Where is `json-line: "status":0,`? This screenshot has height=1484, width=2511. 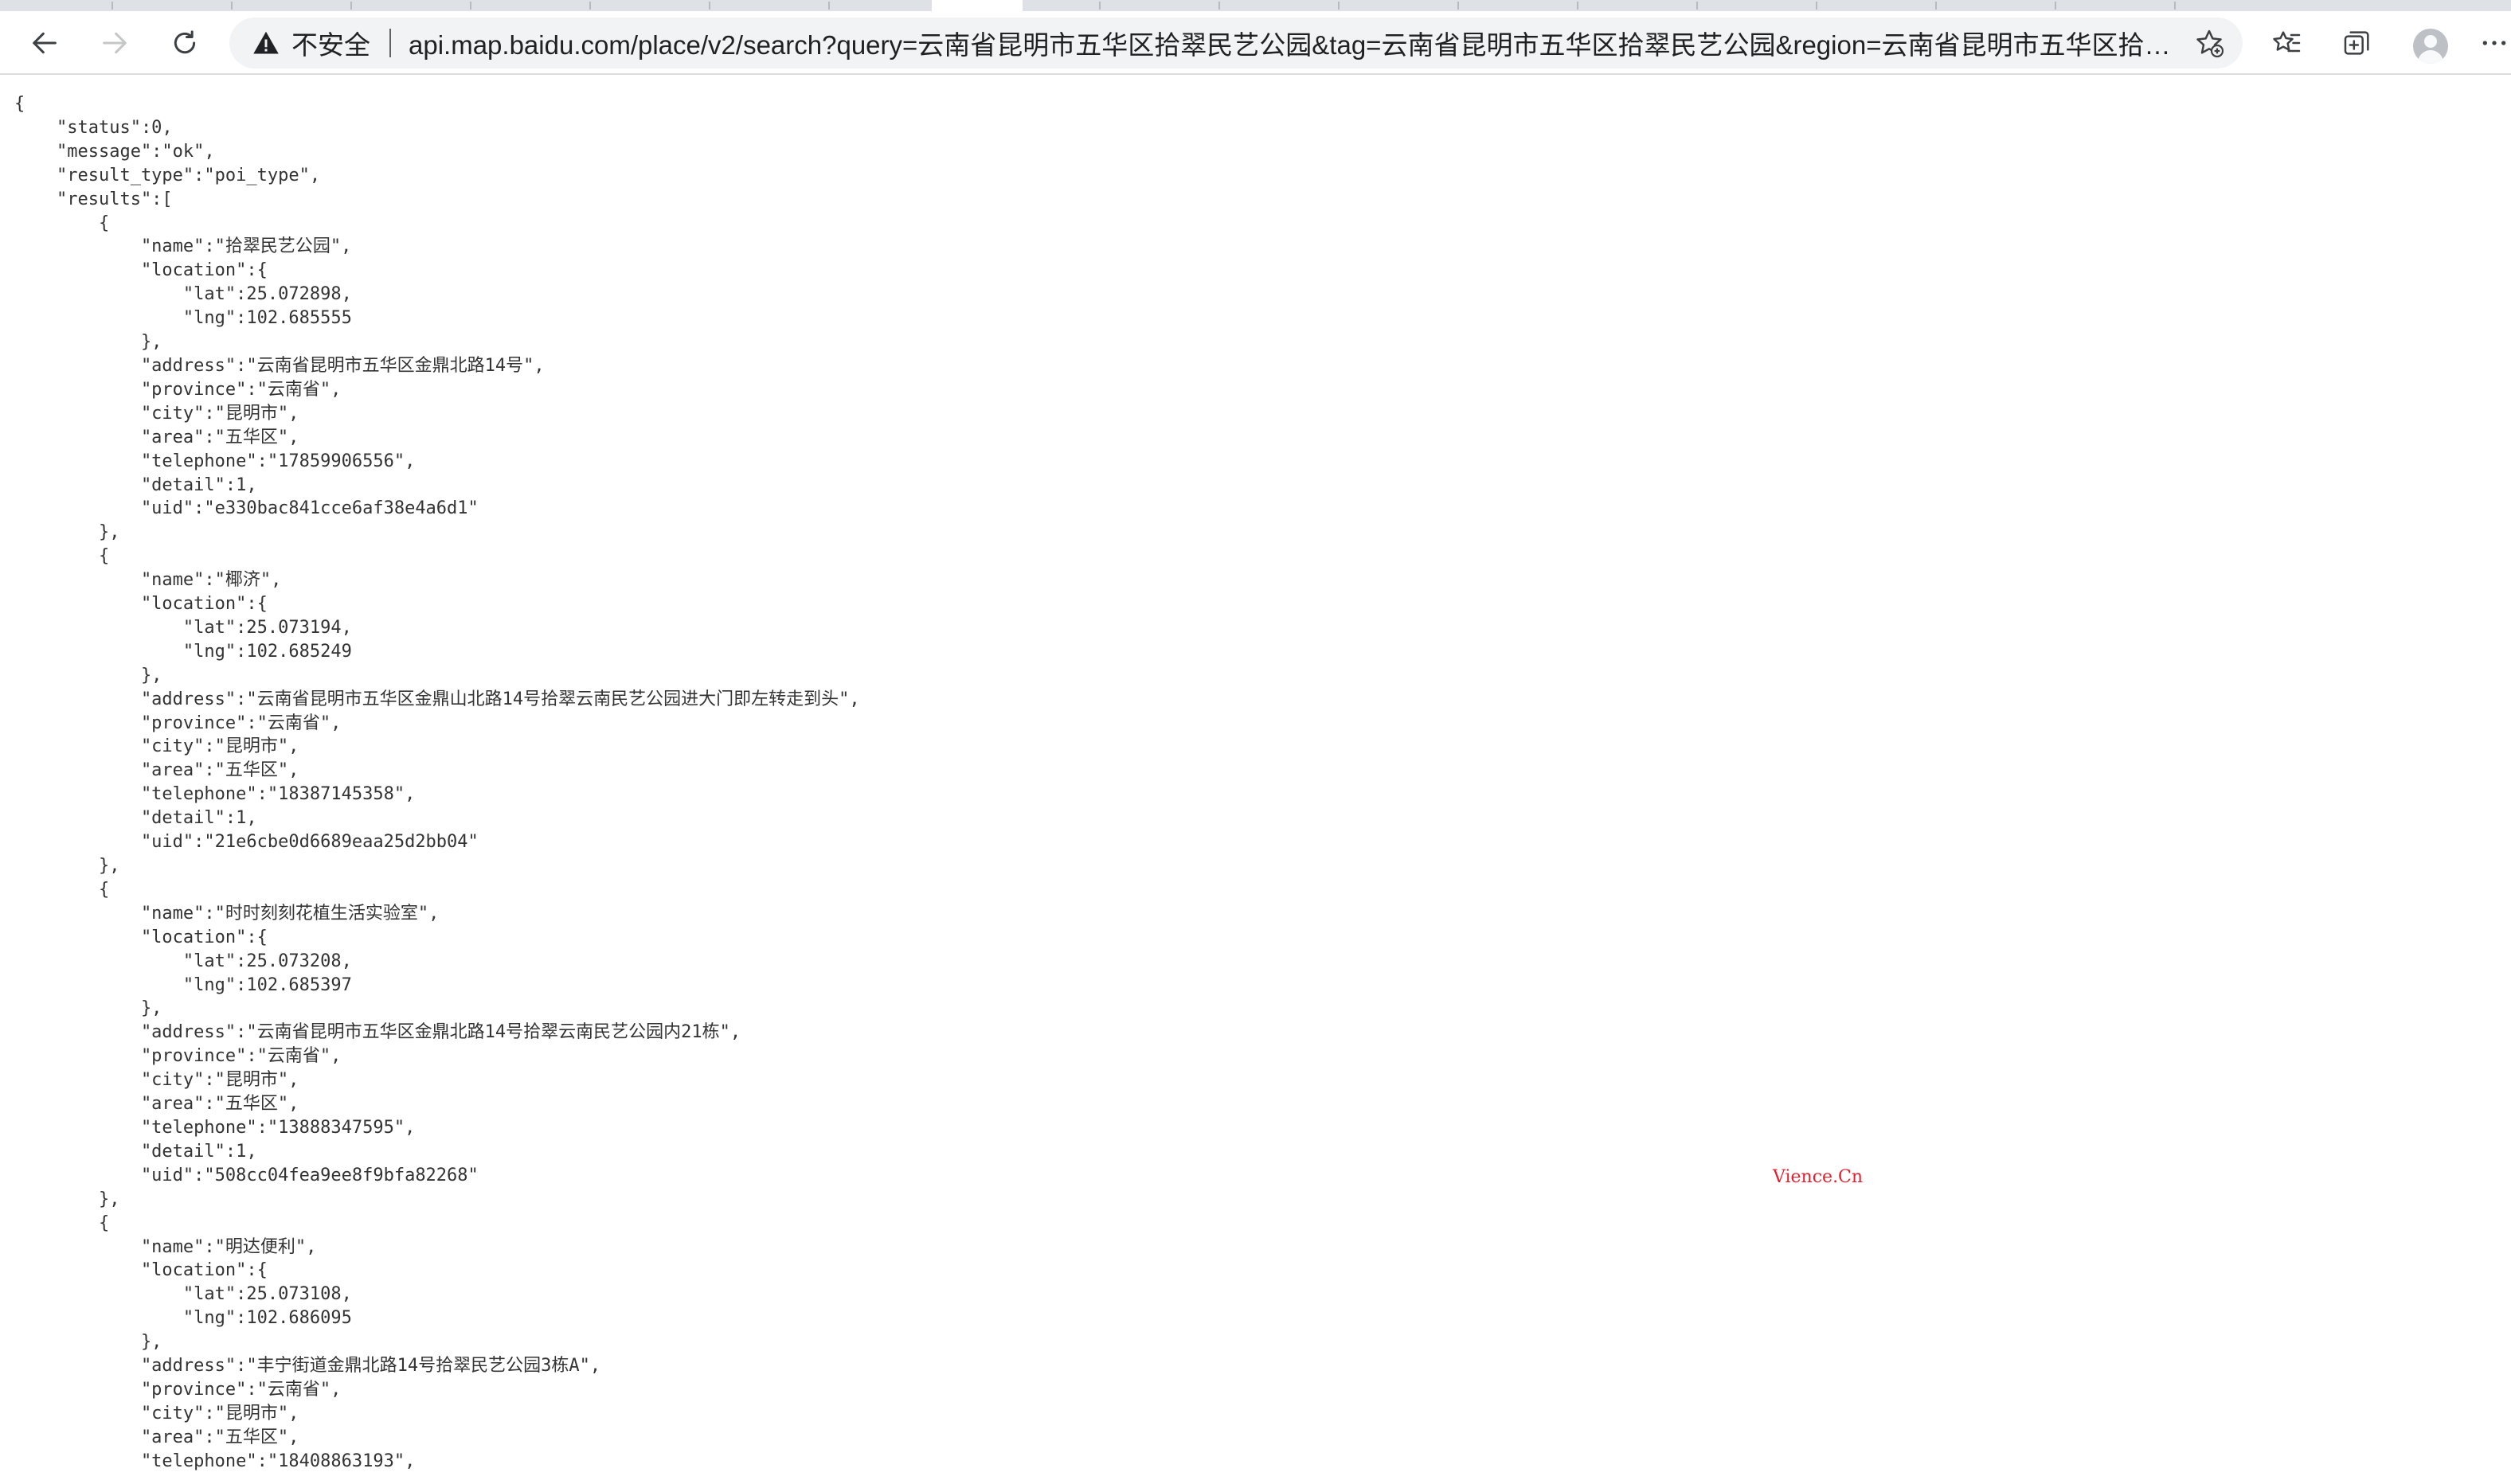 json-line: "status":0, is located at coordinates (93, 127).